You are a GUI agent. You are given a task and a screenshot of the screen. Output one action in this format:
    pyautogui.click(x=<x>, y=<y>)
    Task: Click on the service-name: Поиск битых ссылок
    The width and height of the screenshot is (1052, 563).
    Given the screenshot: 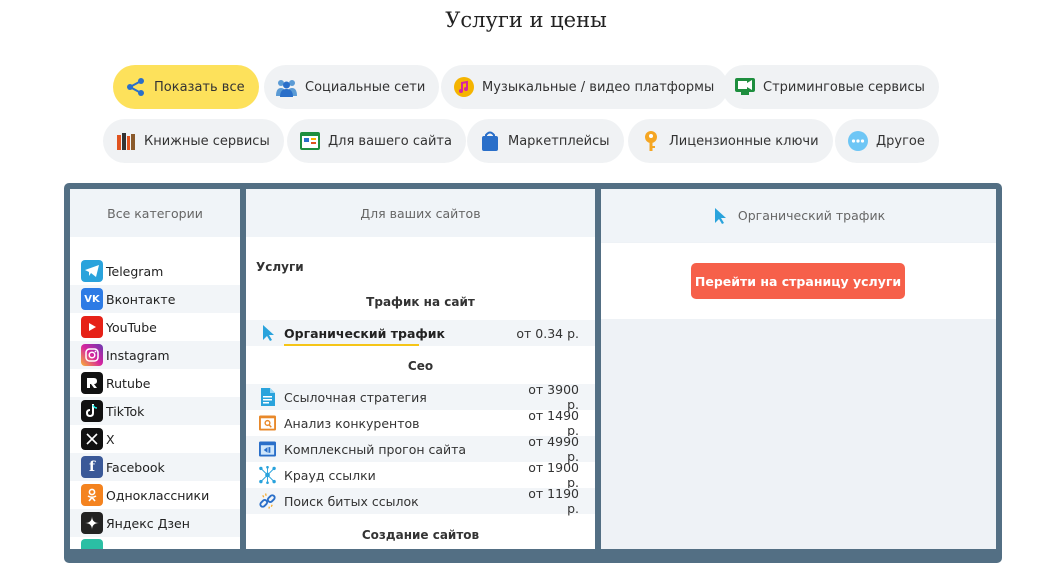 What is the action you would take?
    pyautogui.click(x=351, y=501)
    